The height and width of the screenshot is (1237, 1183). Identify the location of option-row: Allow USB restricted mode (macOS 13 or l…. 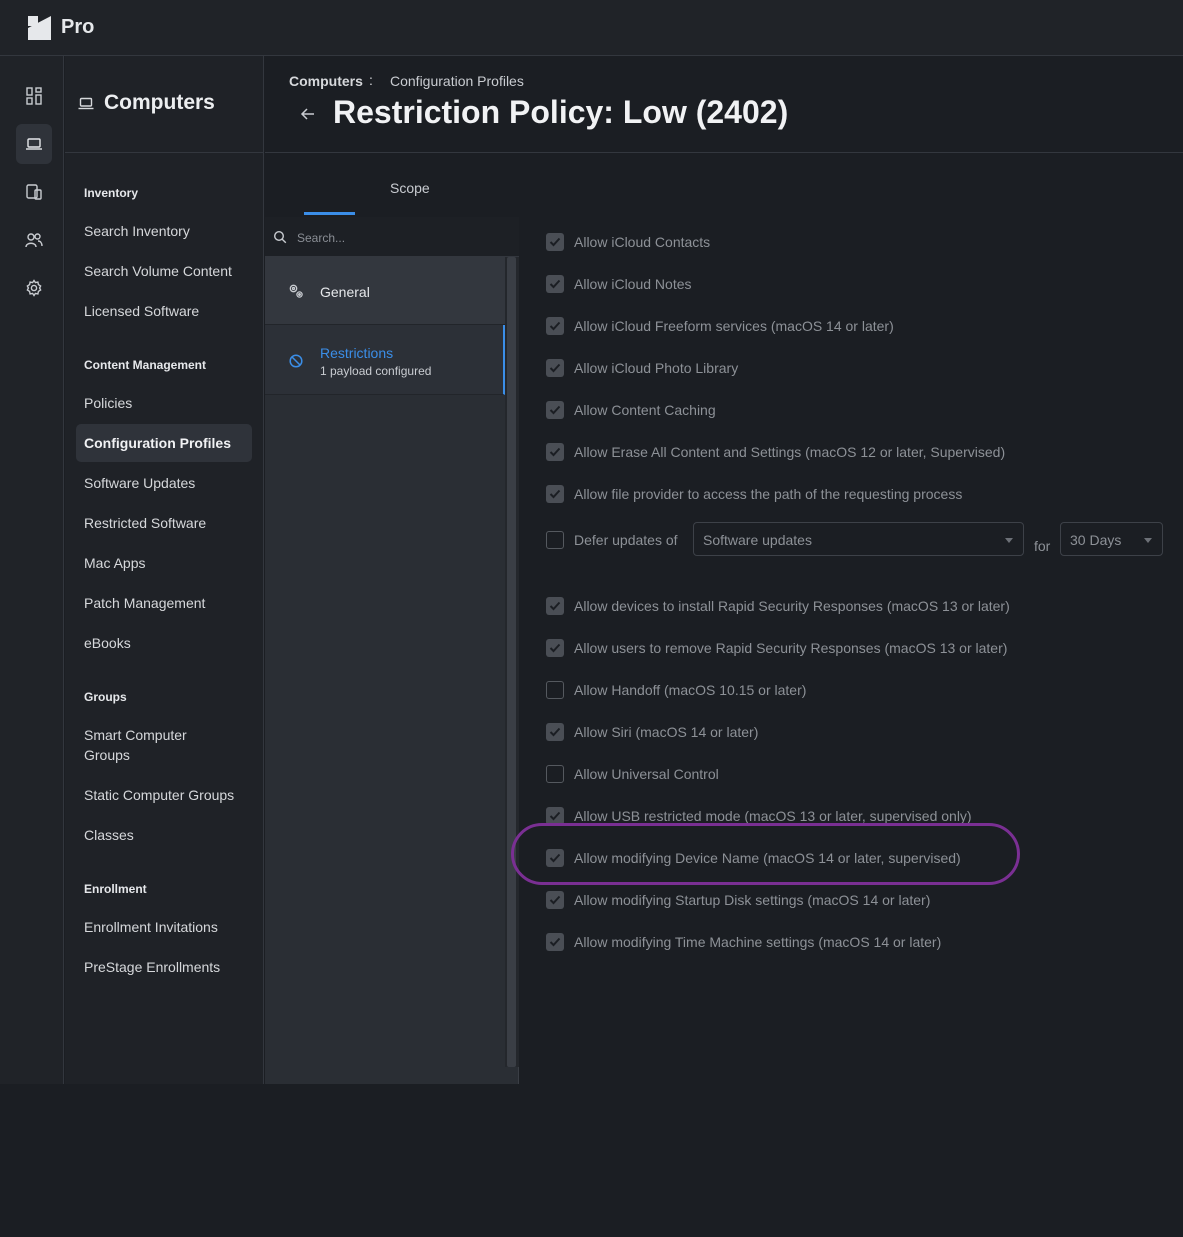
(759, 816).